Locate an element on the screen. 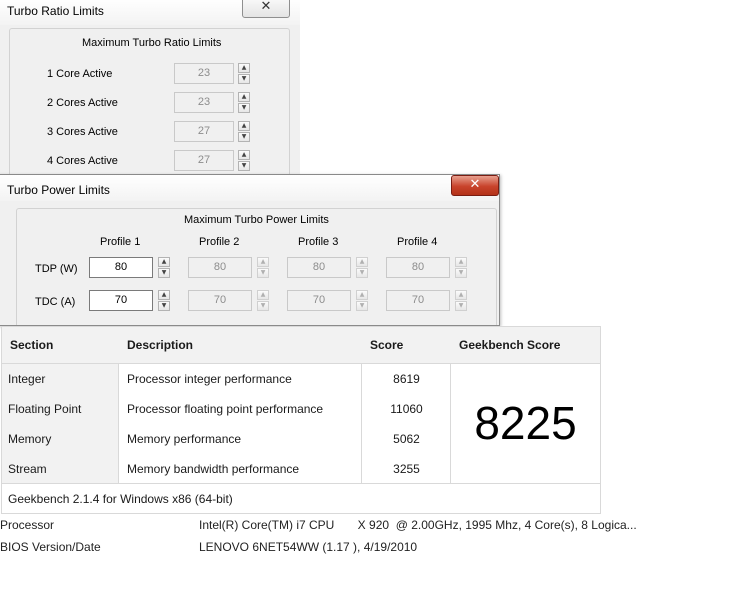  header-geekbench-score: Geekbench Score is located at coordinates (525, 345).